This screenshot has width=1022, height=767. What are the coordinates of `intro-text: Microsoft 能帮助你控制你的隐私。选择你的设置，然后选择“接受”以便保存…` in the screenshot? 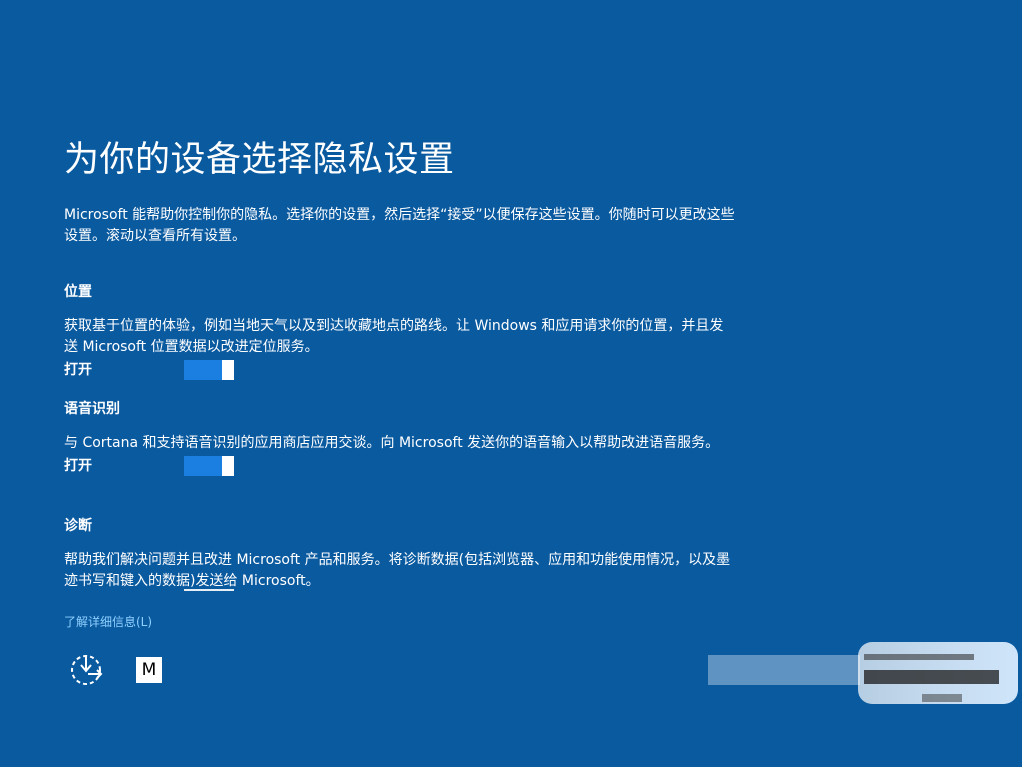 It's located at (399, 225).